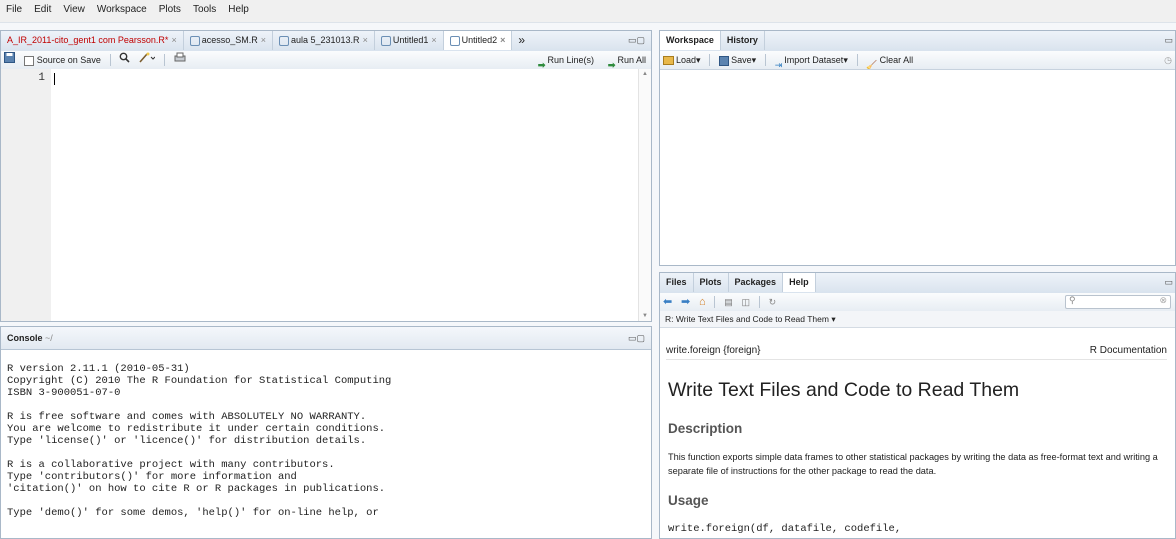 Image resolution: width=1176 pixels, height=539 pixels. What do you see at coordinates (778, 64) in the screenshot?
I see `import-icon: ⇥` at bounding box center [778, 64].